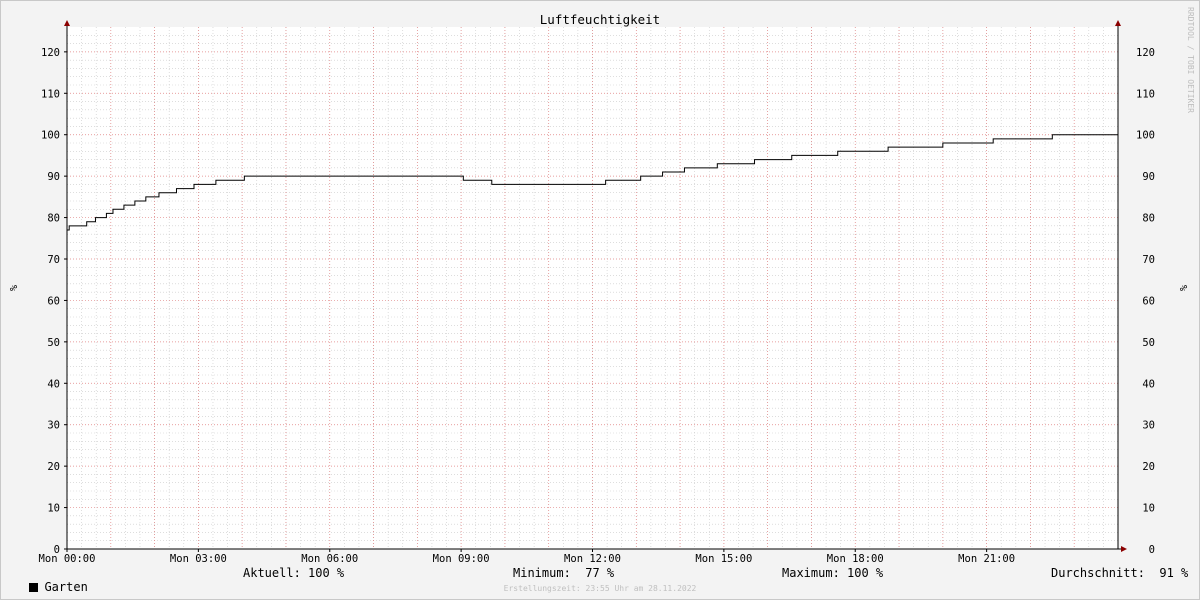  Describe the element at coordinates (67, 559) in the screenshot. I see `x-tick-label: Mon 00:00` at that location.